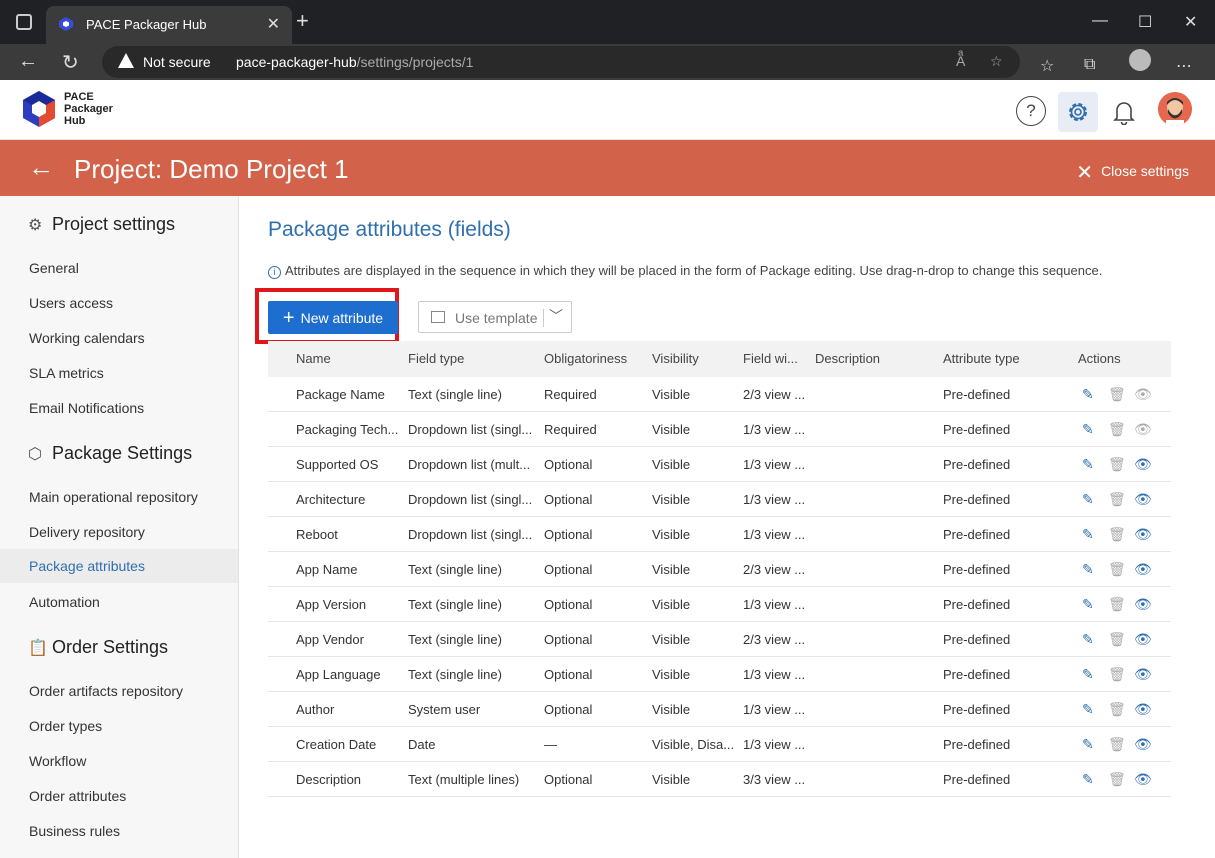 Image resolution: width=1215 pixels, height=858 pixels. Describe the element at coordinates (119, 831) in the screenshot. I see `sidebar-item-business-rules: Business rules` at that location.